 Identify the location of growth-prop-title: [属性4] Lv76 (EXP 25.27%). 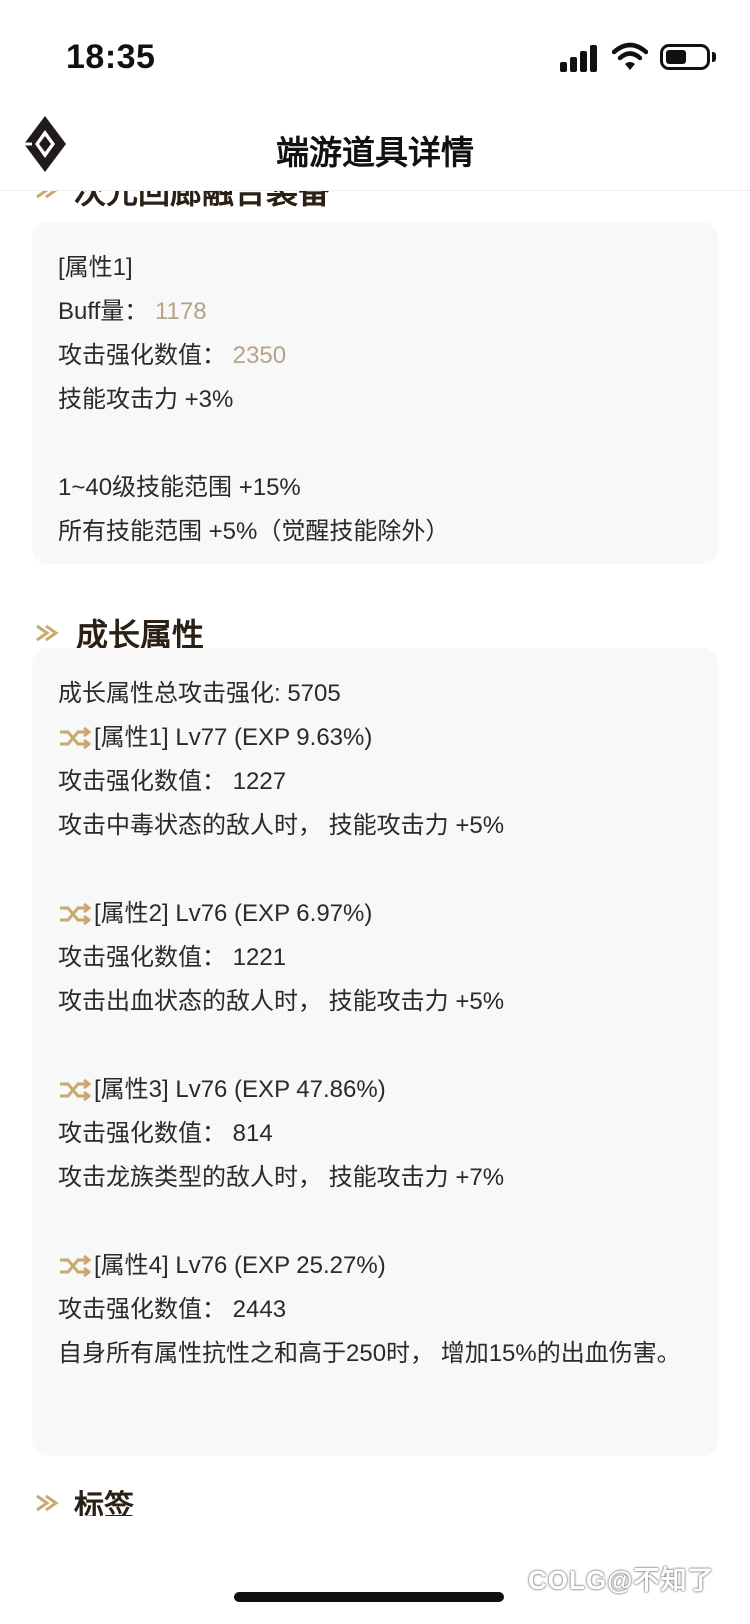
(375, 1266).